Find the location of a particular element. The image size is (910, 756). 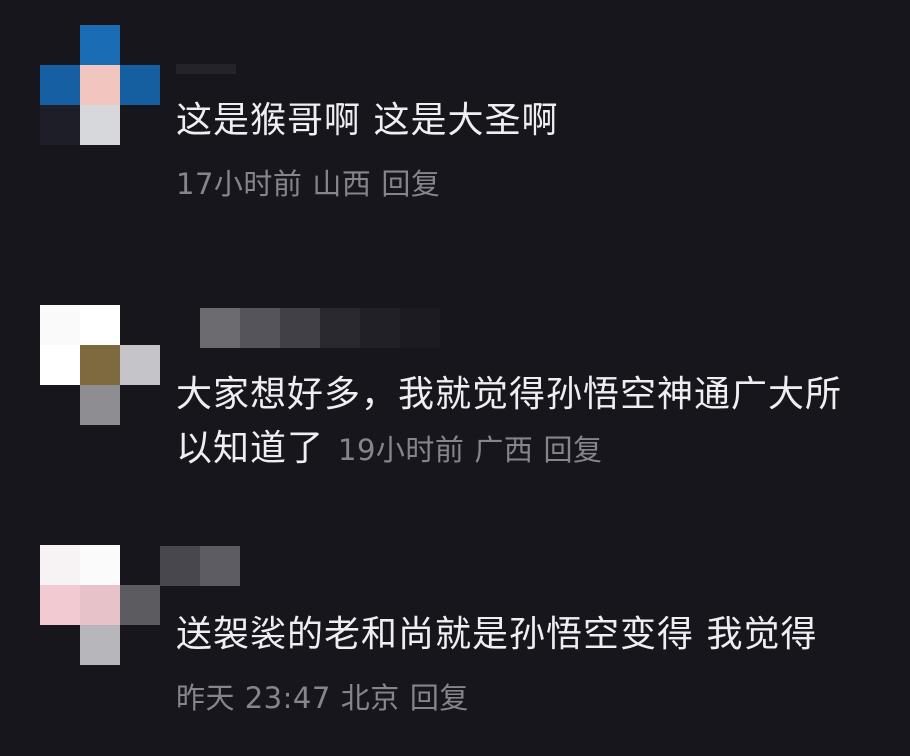

comment-meta: 19小时前 广西 回复 is located at coordinates (475, 450).